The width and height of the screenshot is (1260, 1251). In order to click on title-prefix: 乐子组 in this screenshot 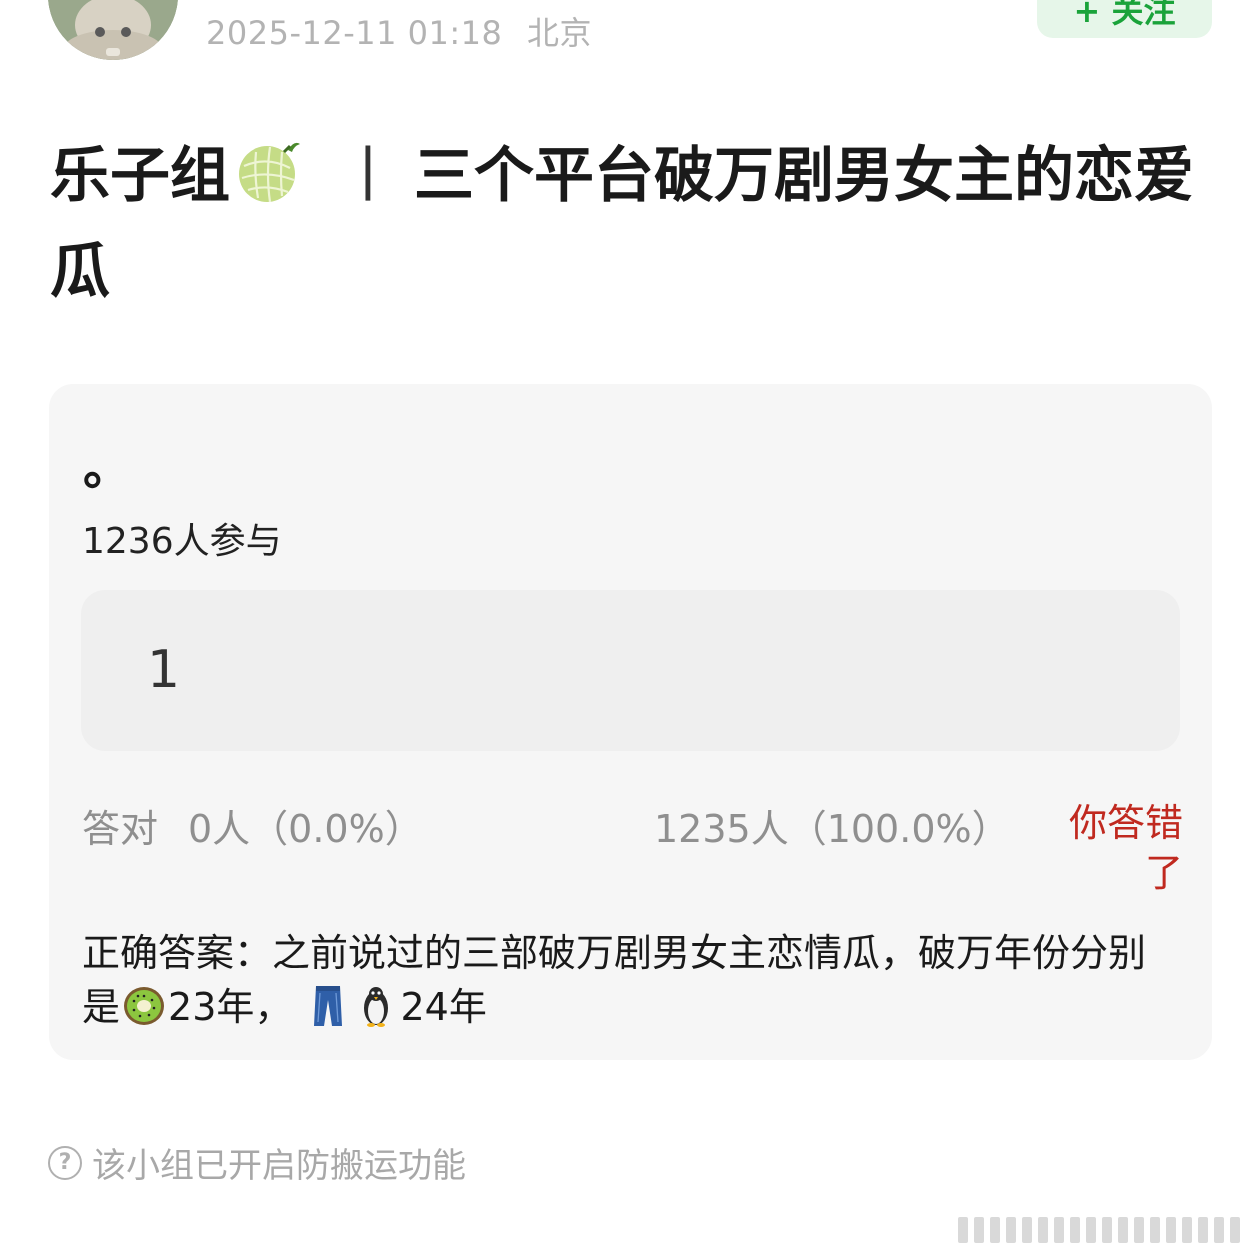, I will do `click(140, 176)`.